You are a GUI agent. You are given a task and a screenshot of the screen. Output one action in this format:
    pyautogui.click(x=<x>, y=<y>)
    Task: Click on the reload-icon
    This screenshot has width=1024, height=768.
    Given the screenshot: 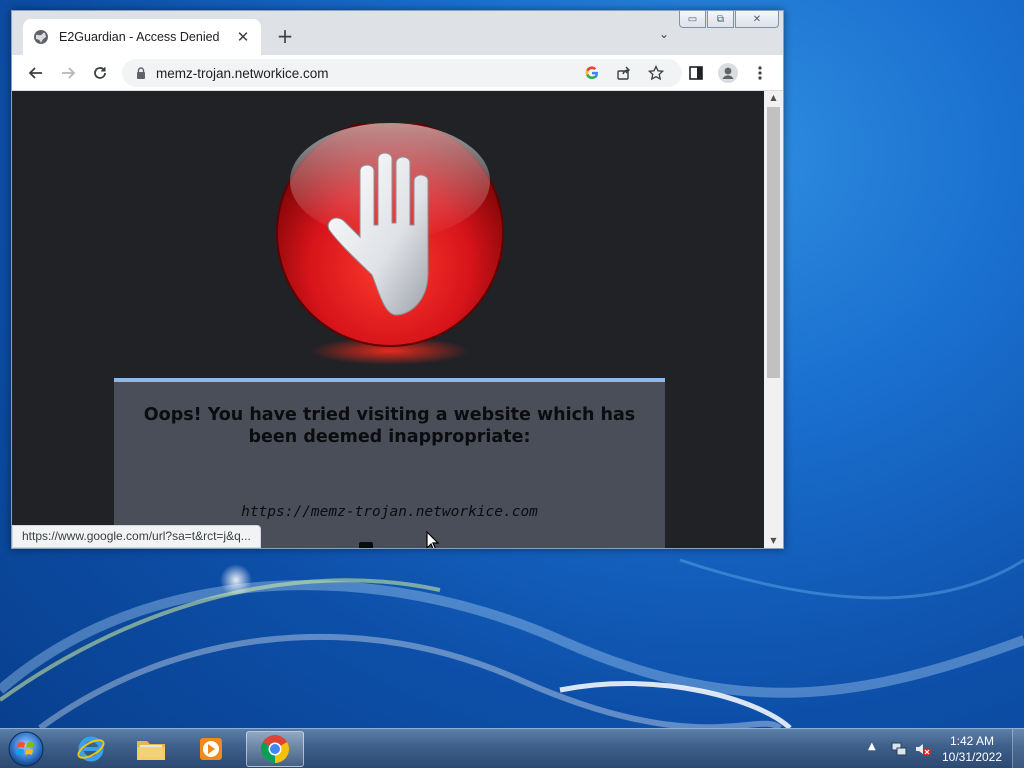 What is the action you would take?
    pyautogui.click(x=100, y=73)
    